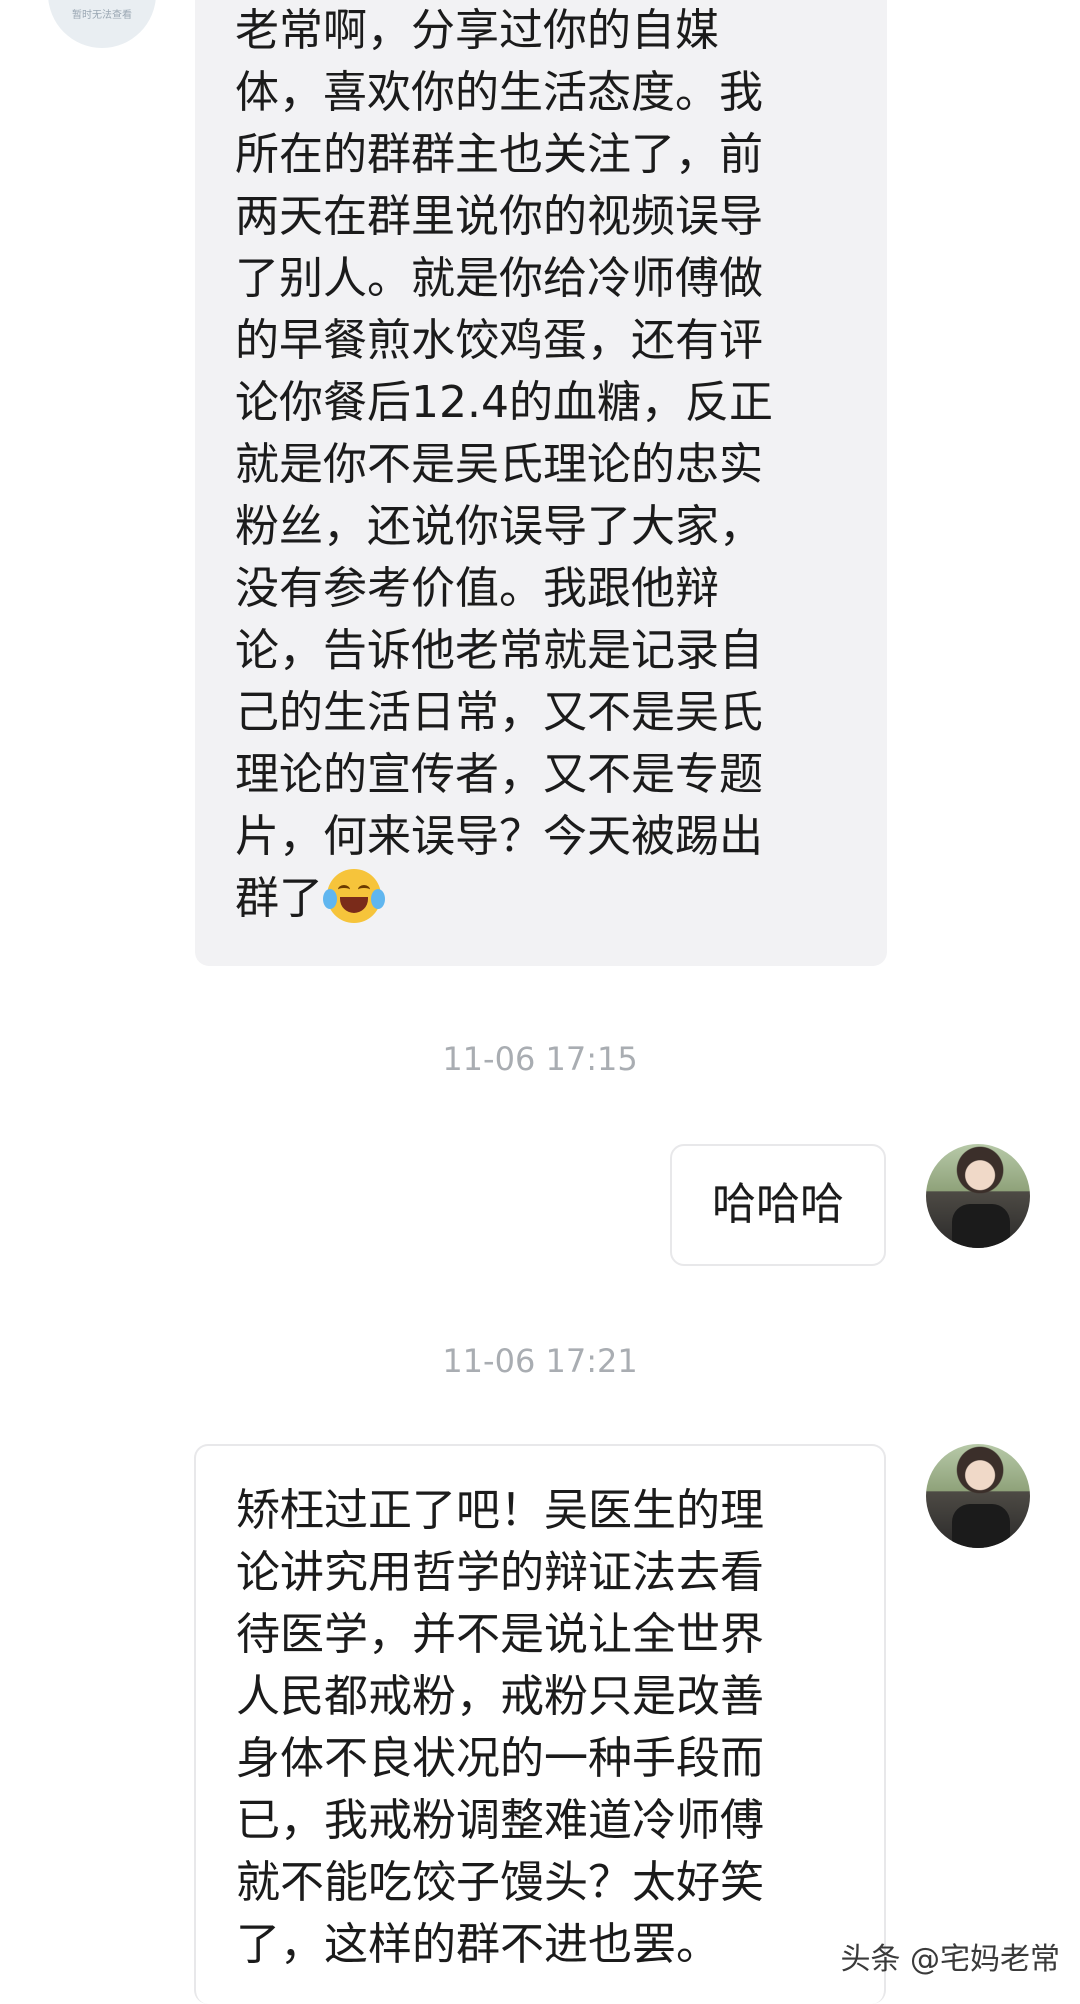 This screenshot has width=1080, height=2004. Describe the element at coordinates (540, 1059) in the screenshot. I see `timestamp: 11-06 17:15` at that location.